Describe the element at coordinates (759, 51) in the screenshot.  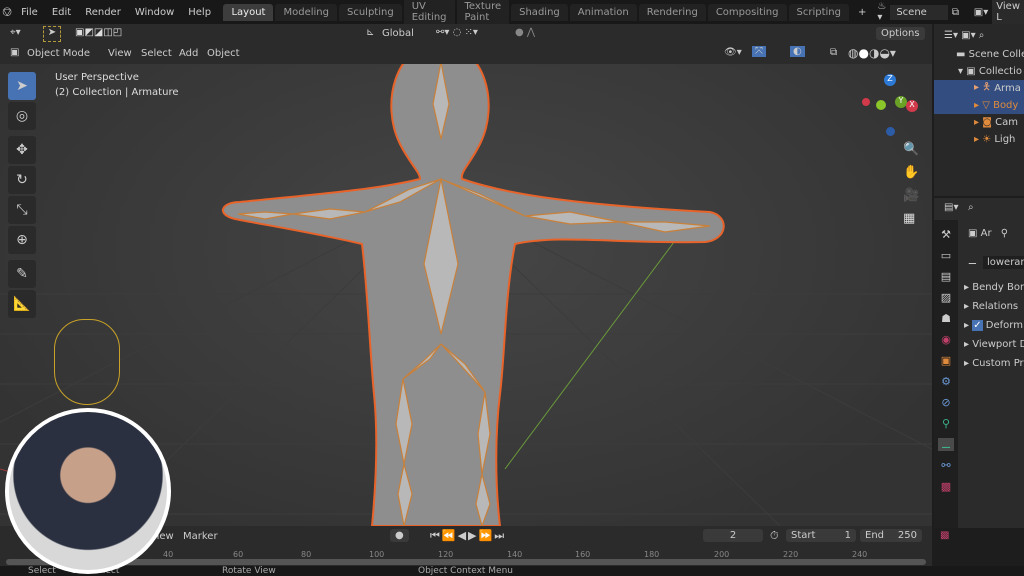
I see `gizmo-toggle-icon: ⤧` at that location.